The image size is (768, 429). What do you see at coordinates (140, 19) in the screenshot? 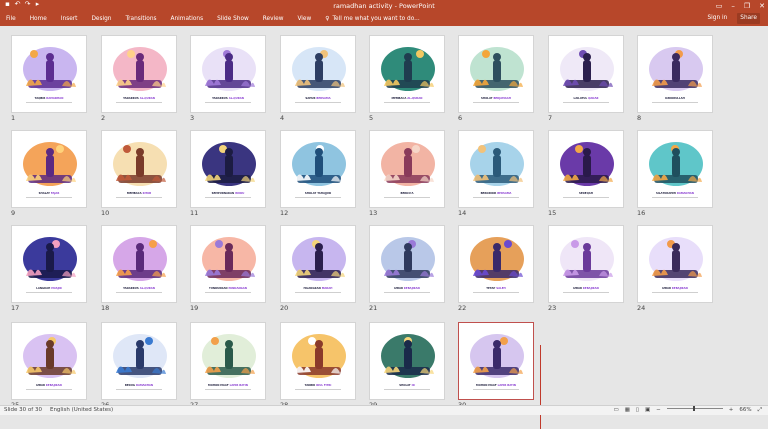
I see `tab-transitions: Transitions` at bounding box center [140, 19].